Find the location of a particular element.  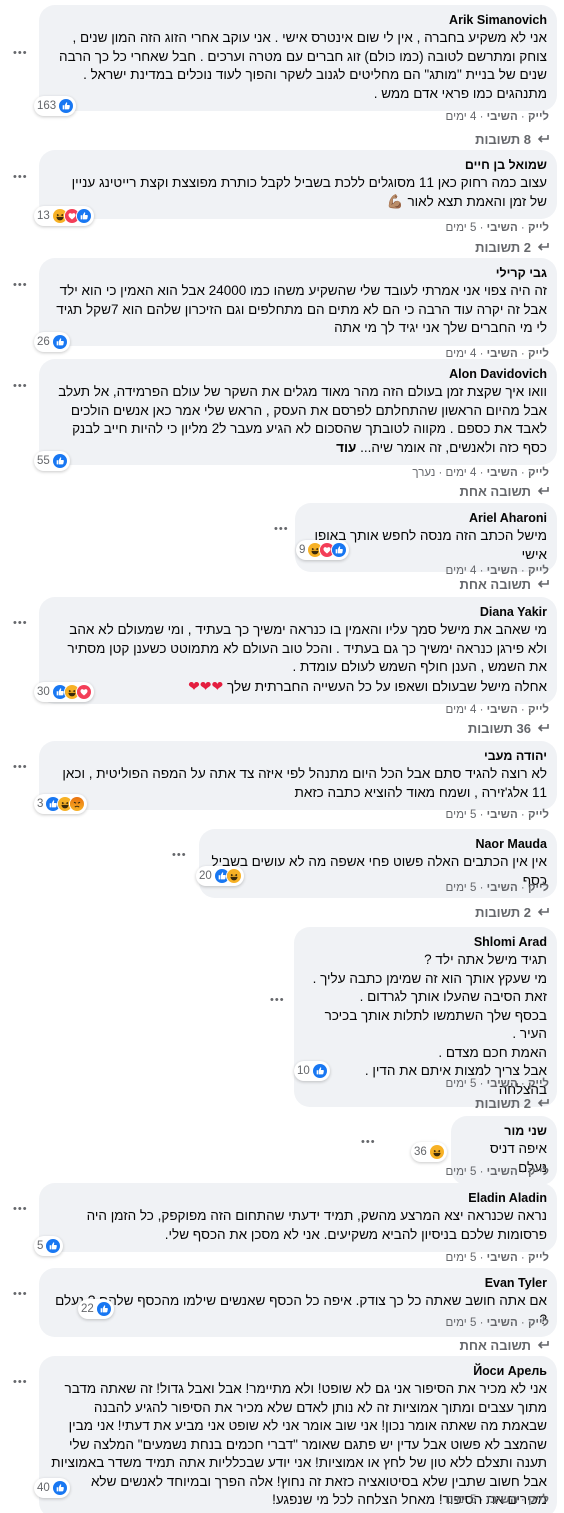

reaction-count: 163 is located at coordinates (47, 106).